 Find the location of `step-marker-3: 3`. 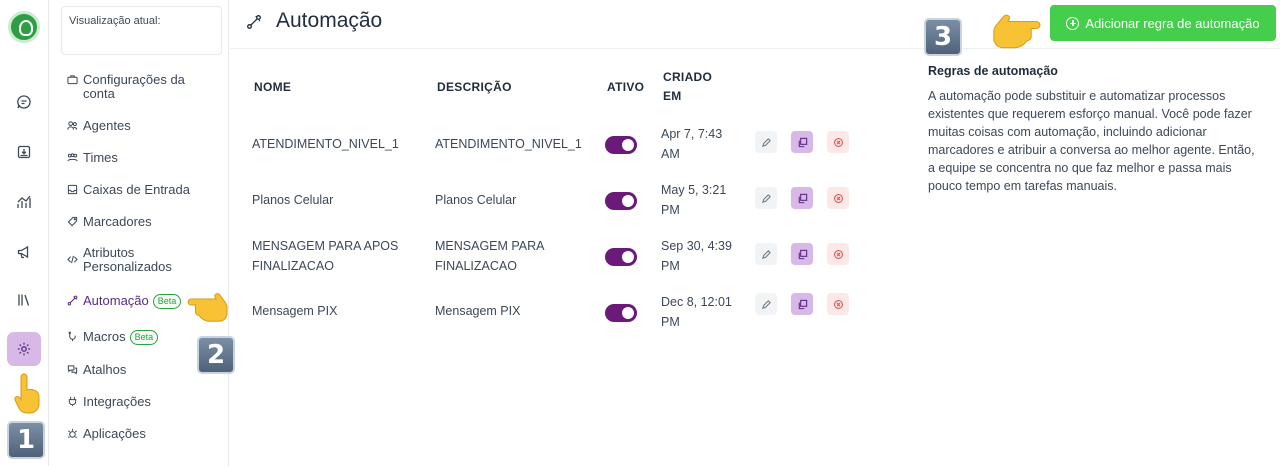

step-marker-3: 3 is located at coordinates (943, 37).